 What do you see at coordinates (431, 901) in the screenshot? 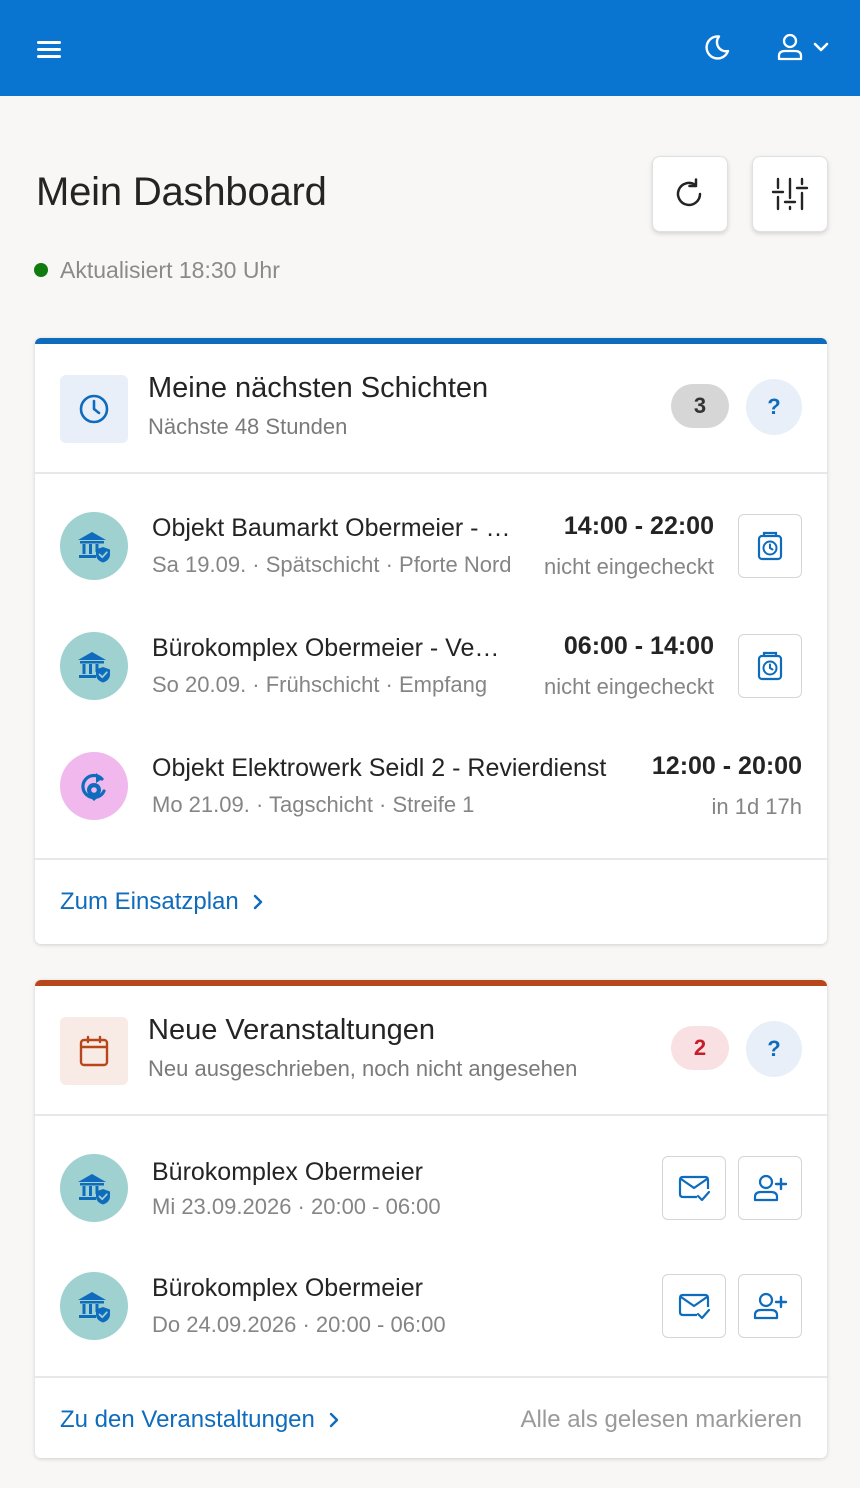
I see `card-footer: Zum Einsatzplan` at bounding box center [431, 901].